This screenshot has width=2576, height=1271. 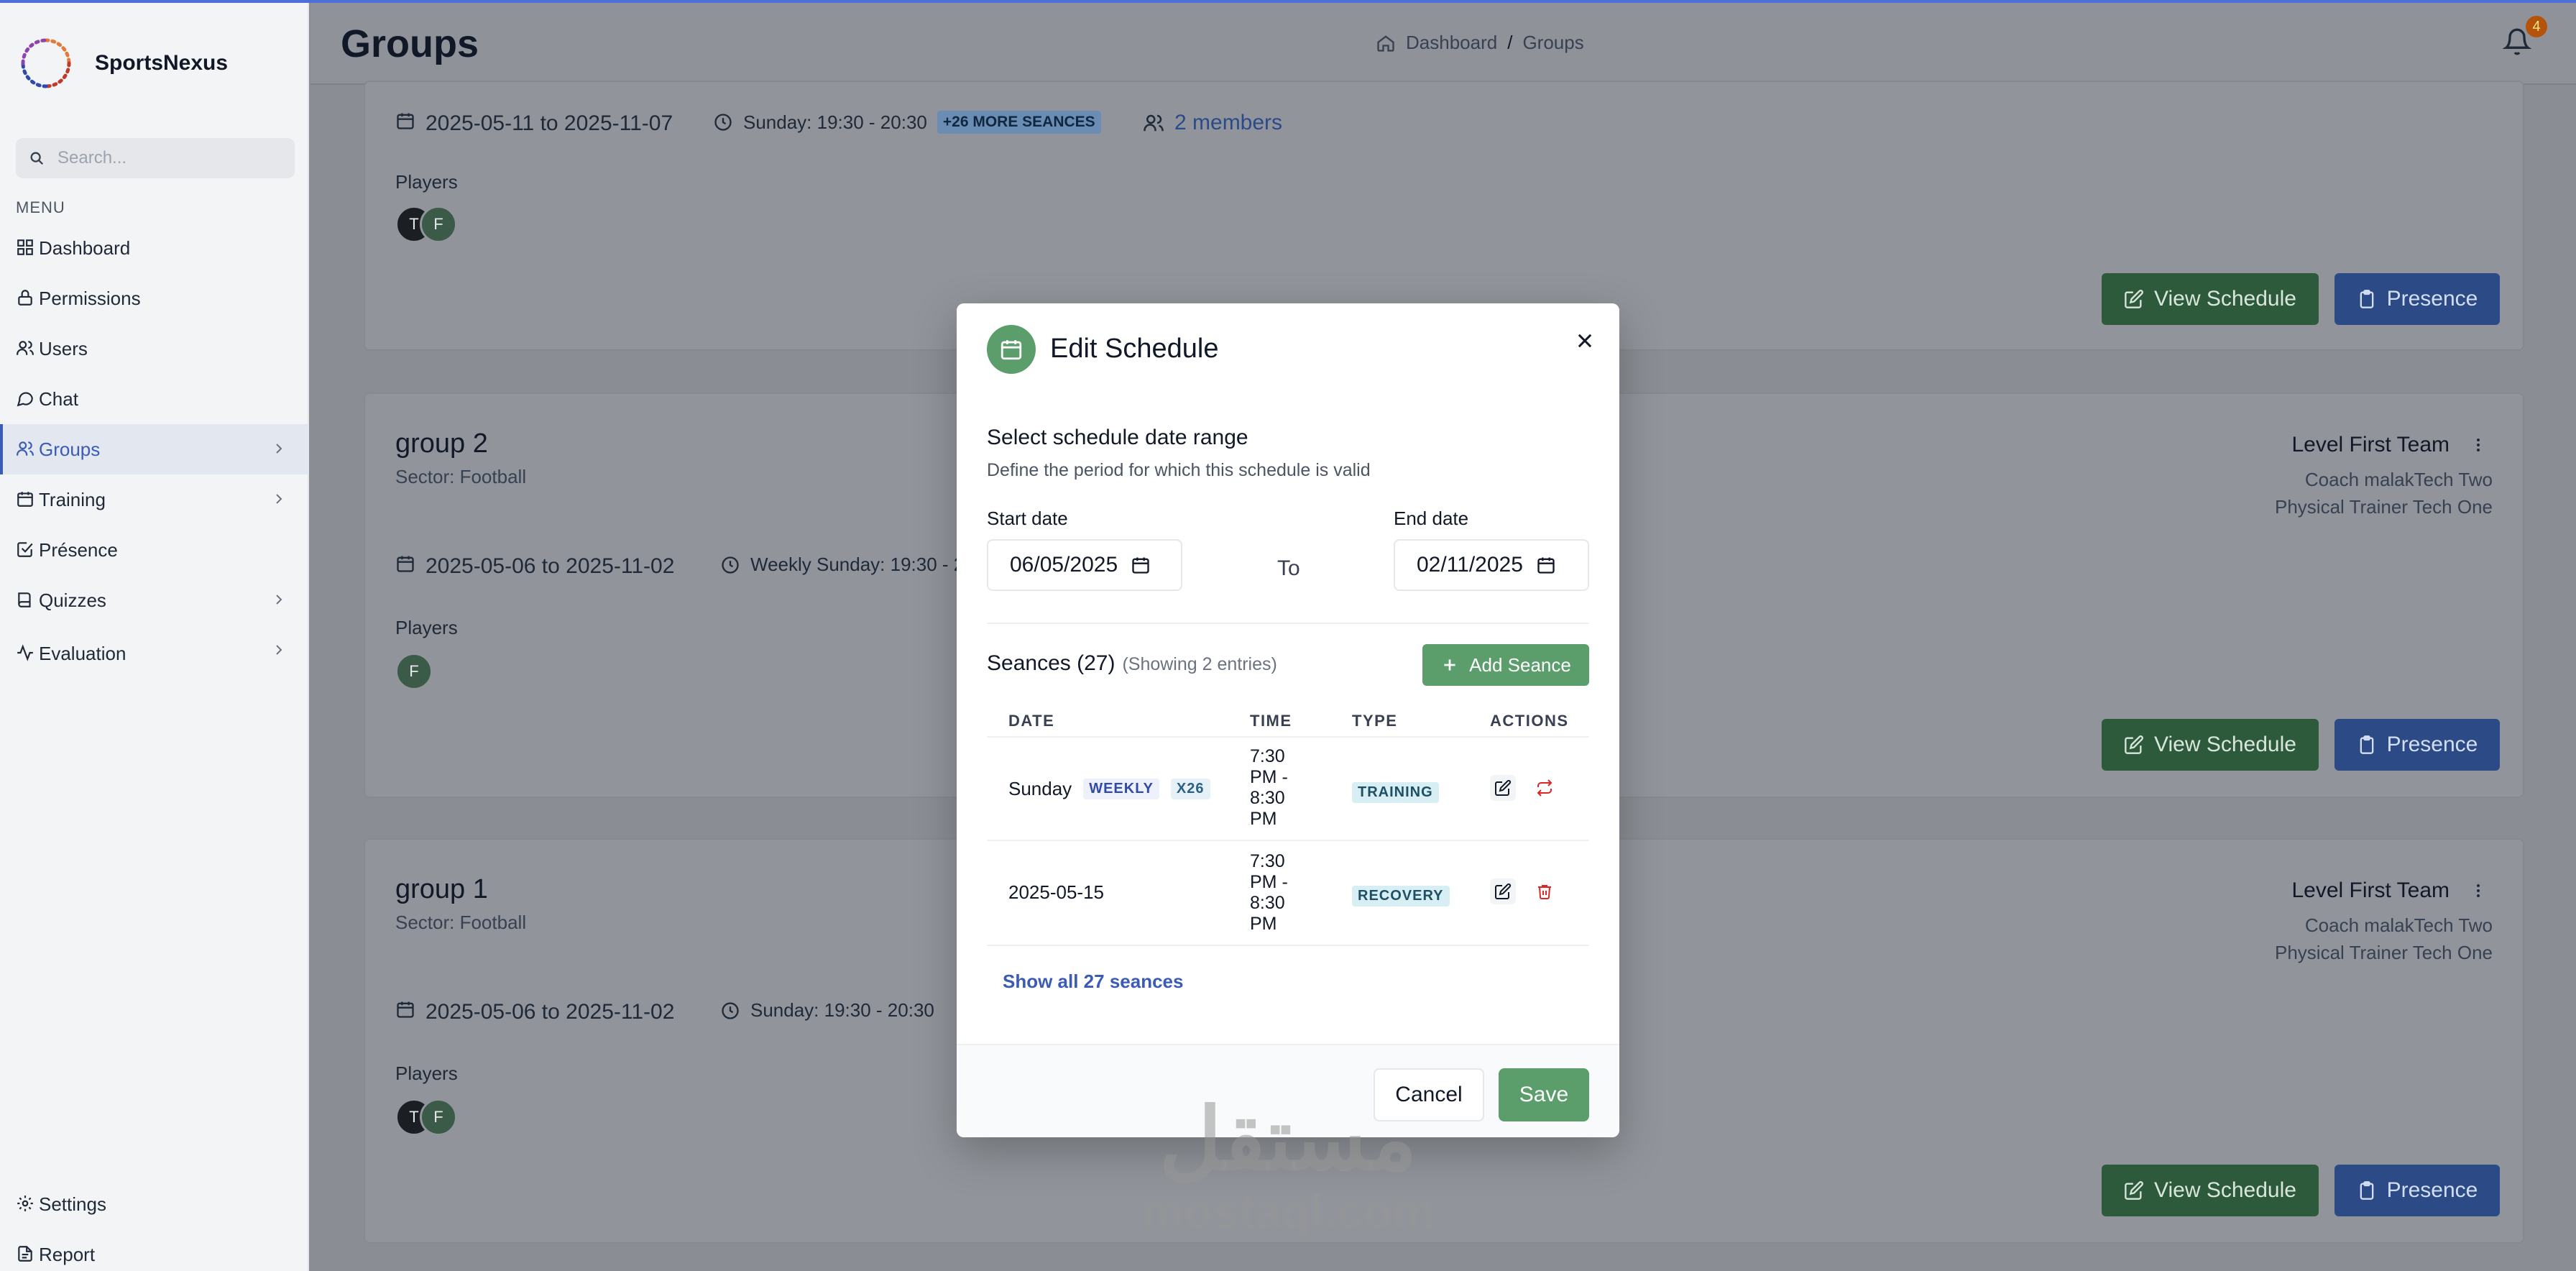 What do you see at coordinates (26, 550) in the screenshot?
I see `check-square-icon` at bounding box center [26, 550].